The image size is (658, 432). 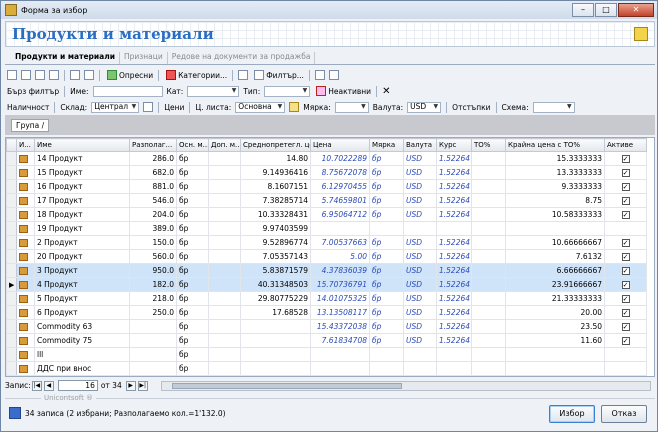 I want to click on column-header: Мярка, so click(x=386, y=145).